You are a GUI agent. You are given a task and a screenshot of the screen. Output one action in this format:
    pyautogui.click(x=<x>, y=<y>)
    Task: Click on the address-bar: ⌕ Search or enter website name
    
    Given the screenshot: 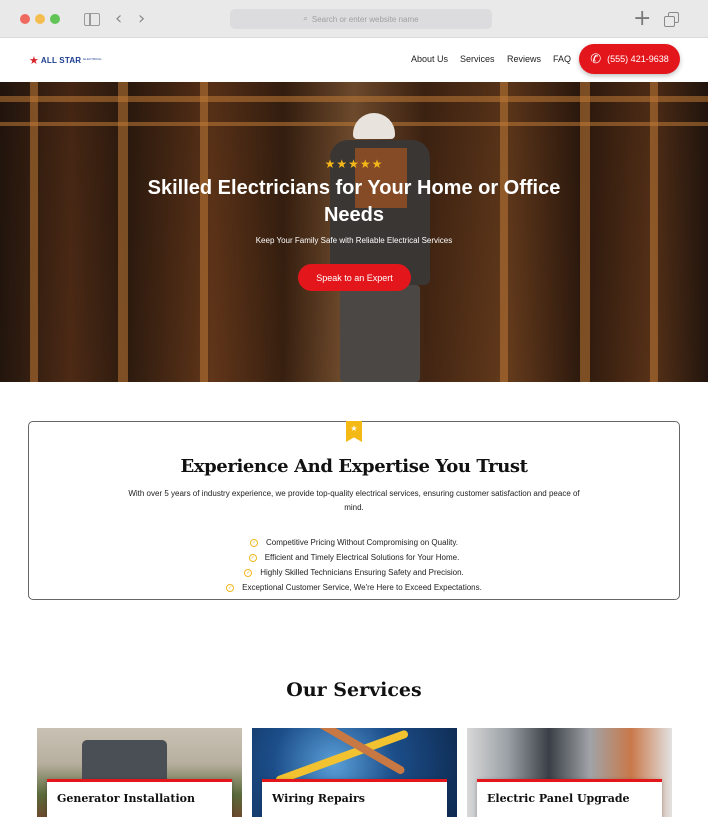 What is the action you would take?
    pyautogui.click(x=361, y=19)
    